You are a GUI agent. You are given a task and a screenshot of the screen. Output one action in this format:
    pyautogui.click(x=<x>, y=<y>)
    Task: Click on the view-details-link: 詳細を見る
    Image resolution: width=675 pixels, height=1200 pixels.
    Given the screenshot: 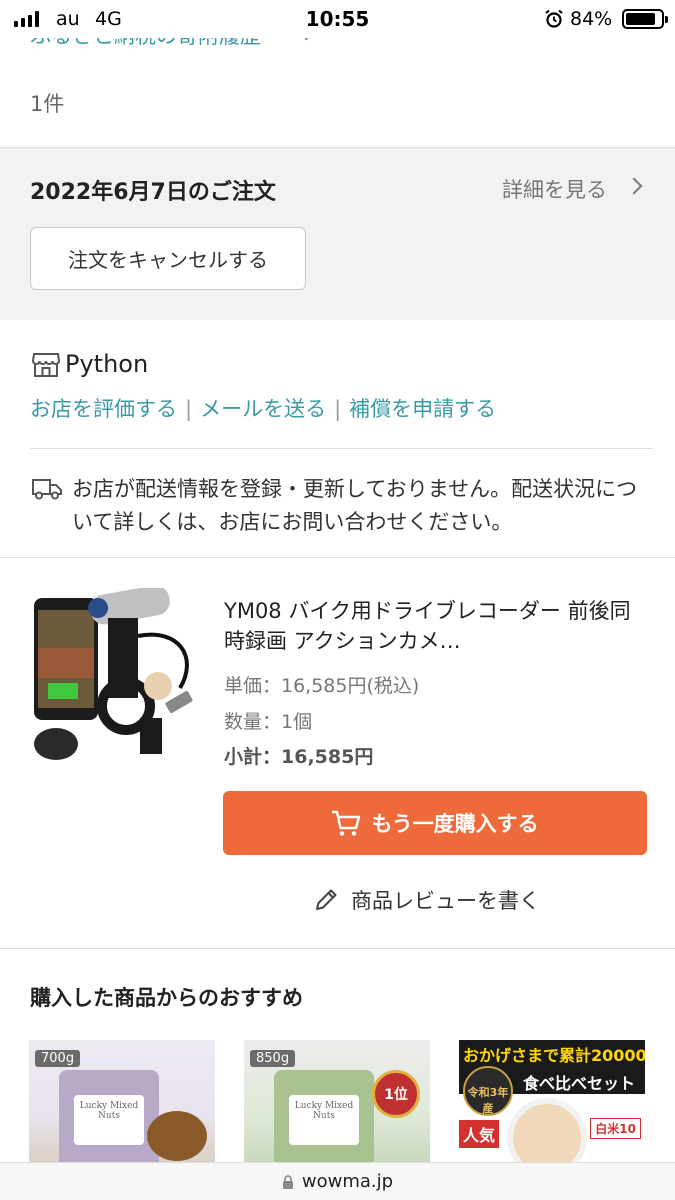 What is the action you would take?
    pyautogui.click(x=554, y=189)
    